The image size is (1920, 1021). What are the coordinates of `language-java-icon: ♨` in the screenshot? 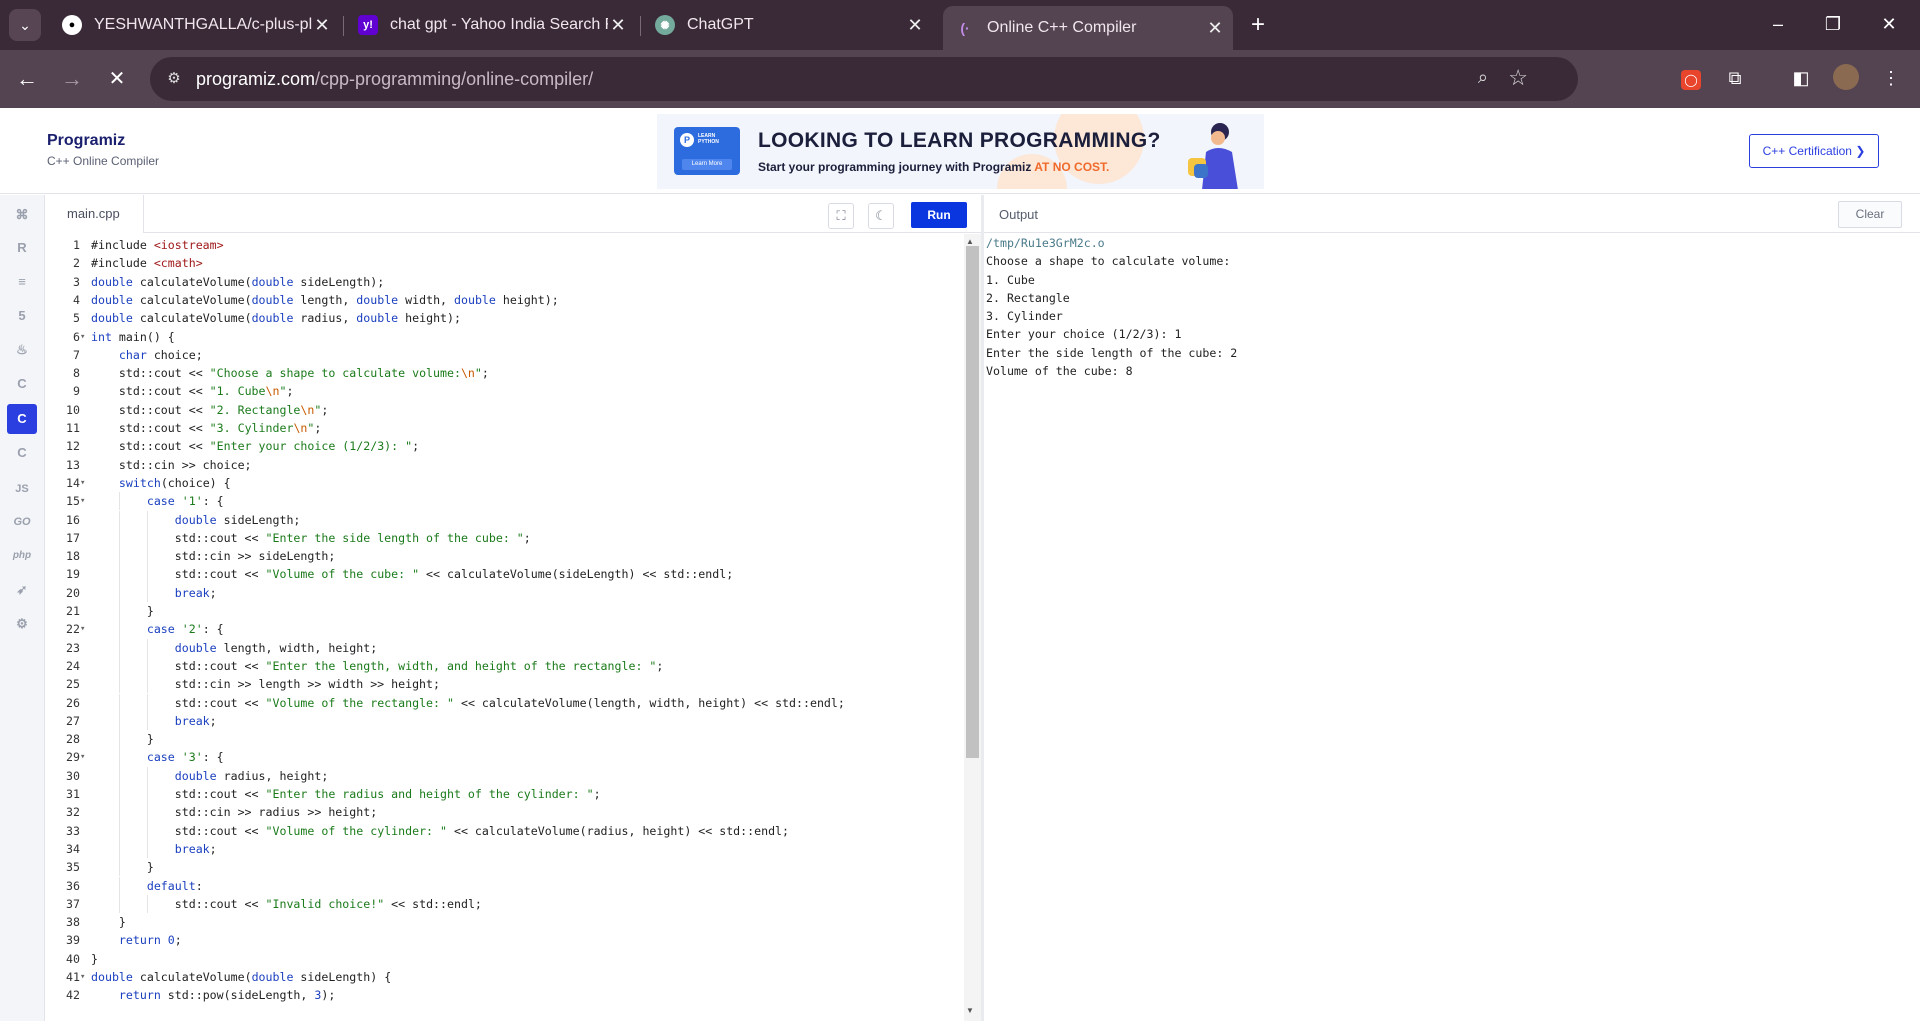 It's located at (22, 350).